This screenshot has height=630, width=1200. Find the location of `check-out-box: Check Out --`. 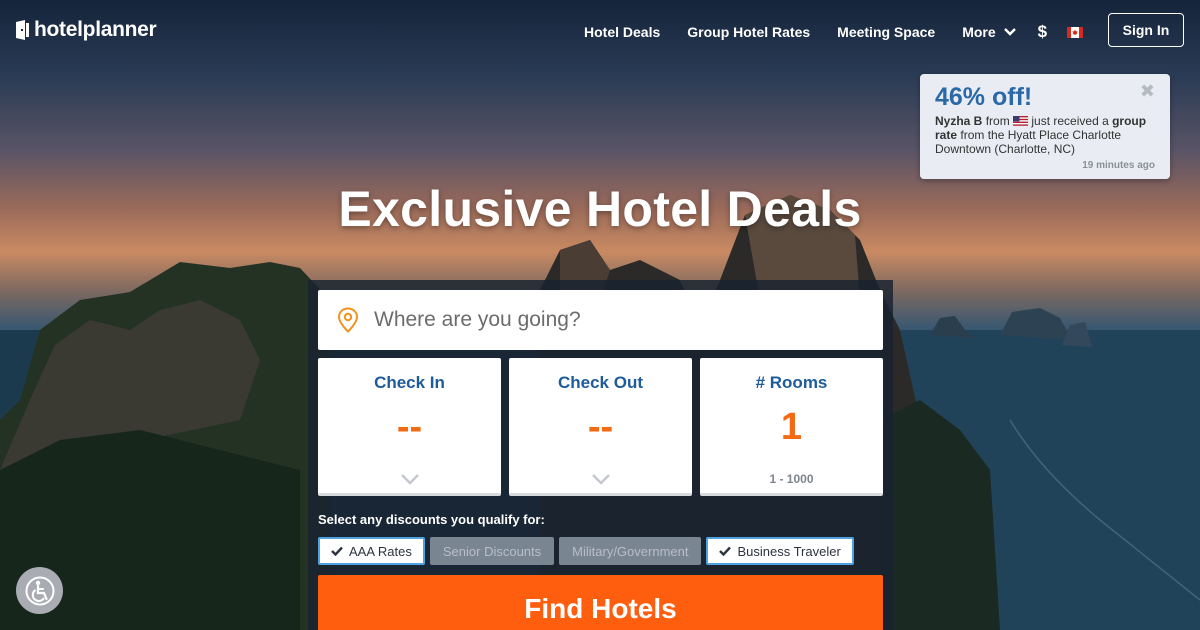

check-out-box: Check Out -- is located at coordinates (600, 427).